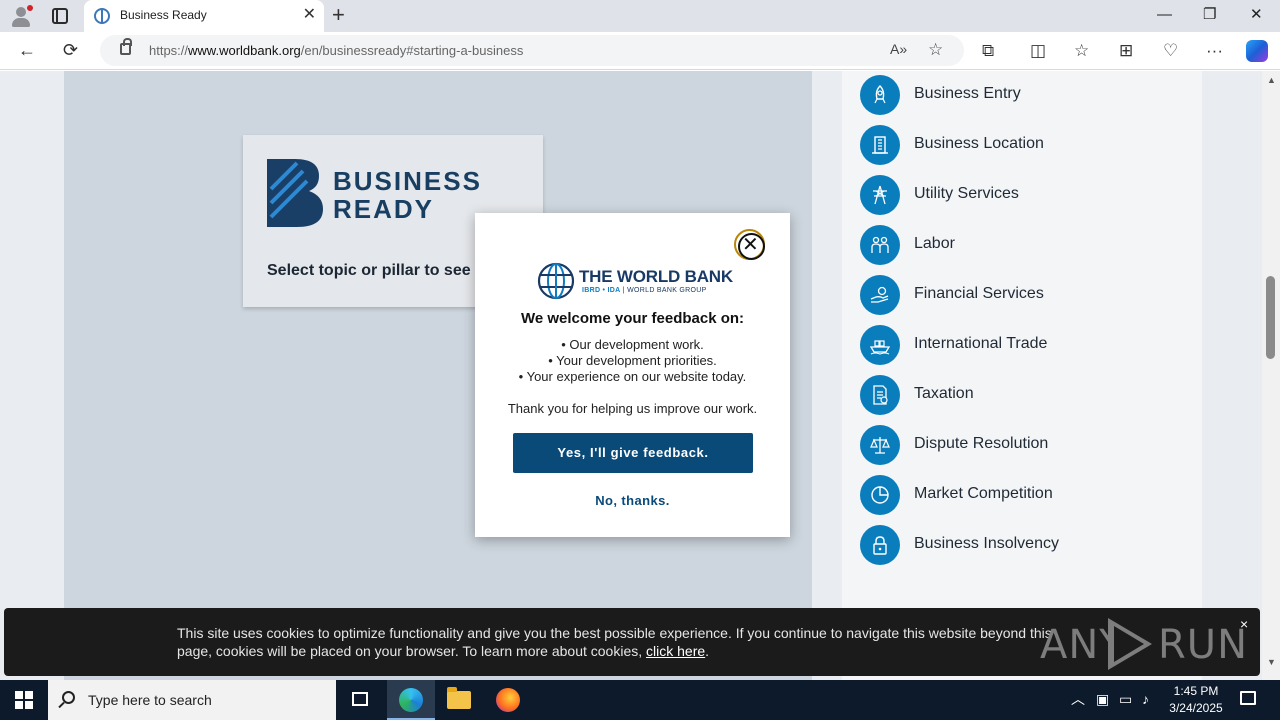  Describe the element at coordinates (880, 445) in the screenshot. I see `scales-icon` at that location.